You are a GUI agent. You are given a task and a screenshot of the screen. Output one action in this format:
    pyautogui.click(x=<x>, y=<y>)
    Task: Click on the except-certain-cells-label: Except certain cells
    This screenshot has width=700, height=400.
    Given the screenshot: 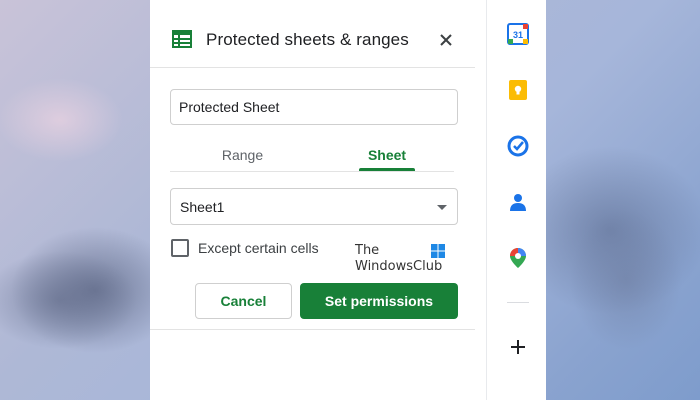 What is the action you would take?
    pyautogui.click(x=258, y=248)
    